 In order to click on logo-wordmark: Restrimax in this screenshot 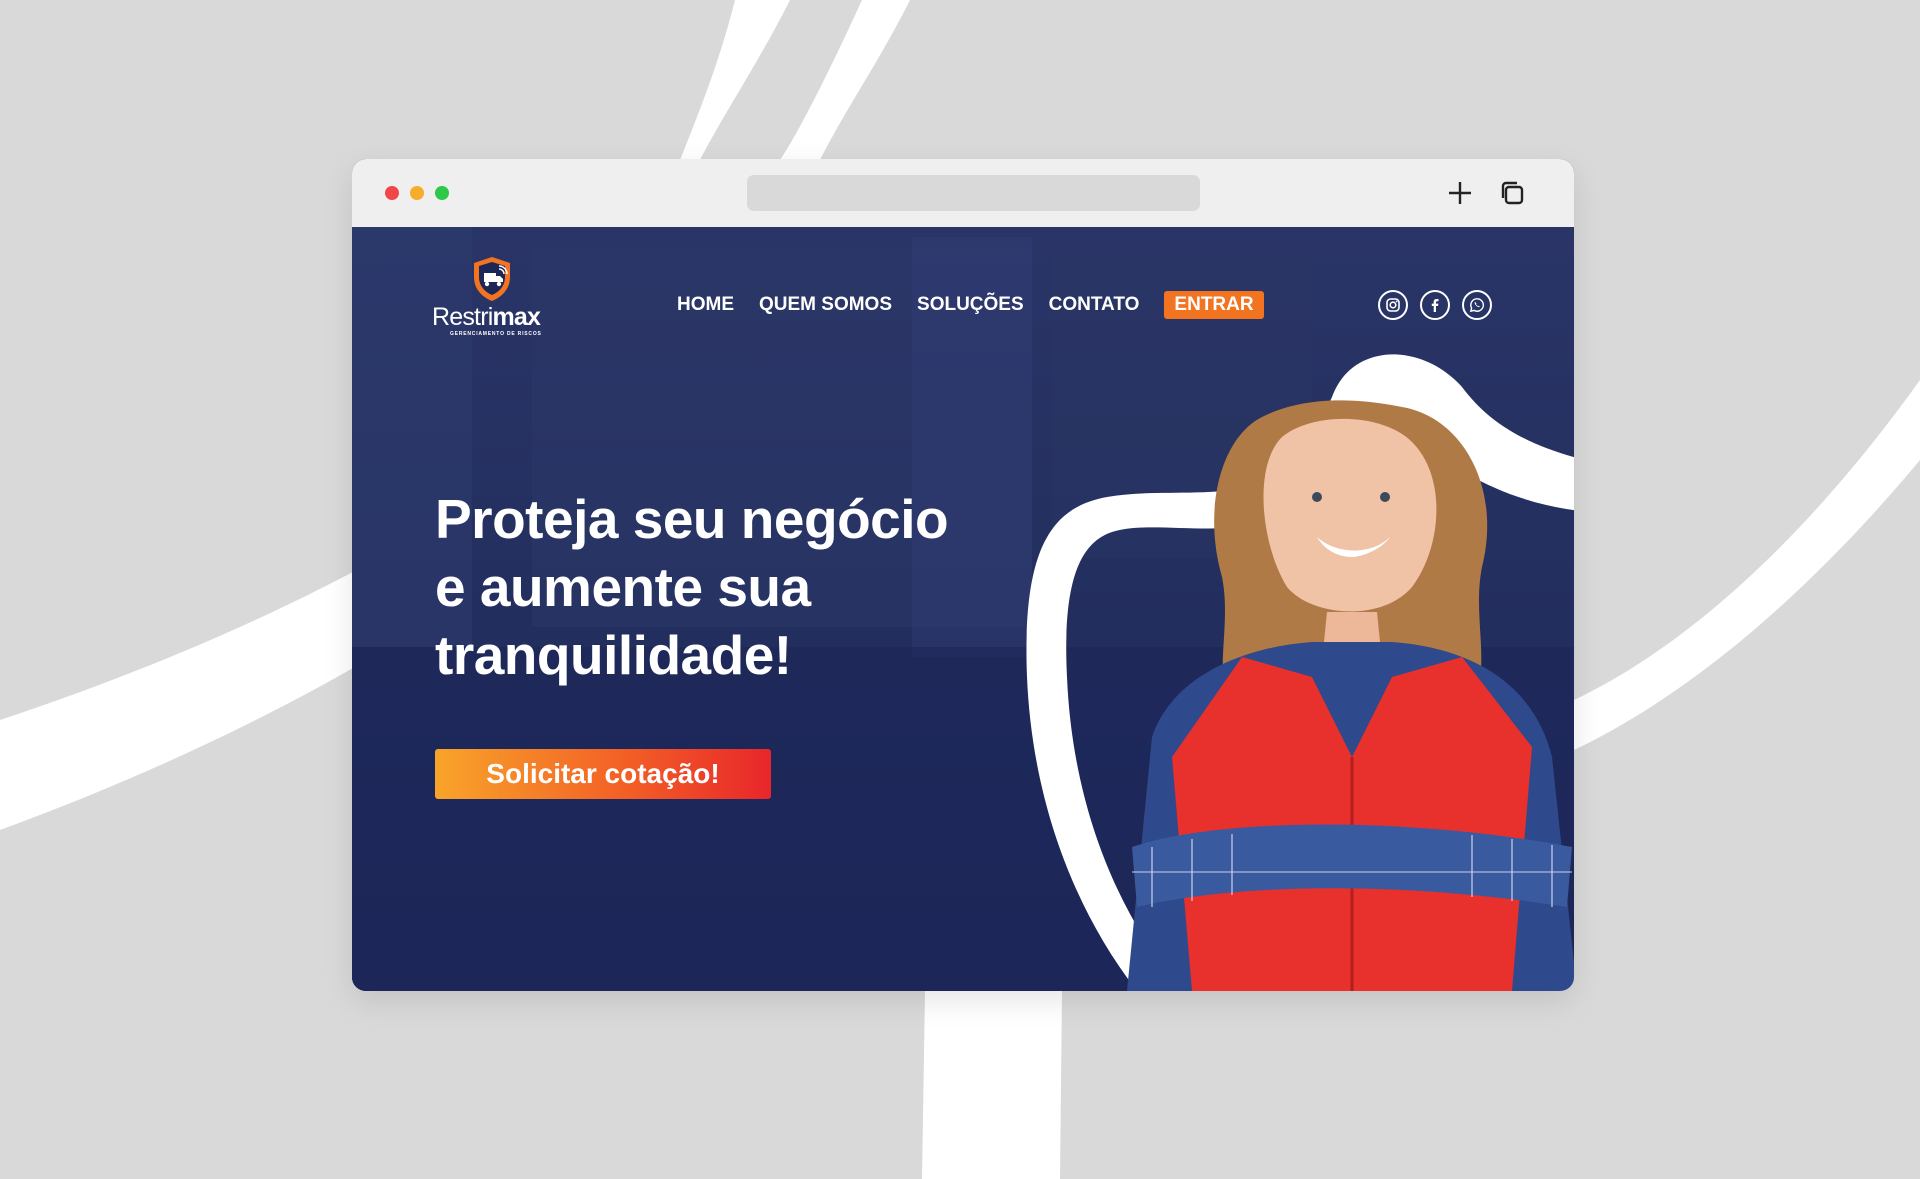, I will do `click(496, 317)`.